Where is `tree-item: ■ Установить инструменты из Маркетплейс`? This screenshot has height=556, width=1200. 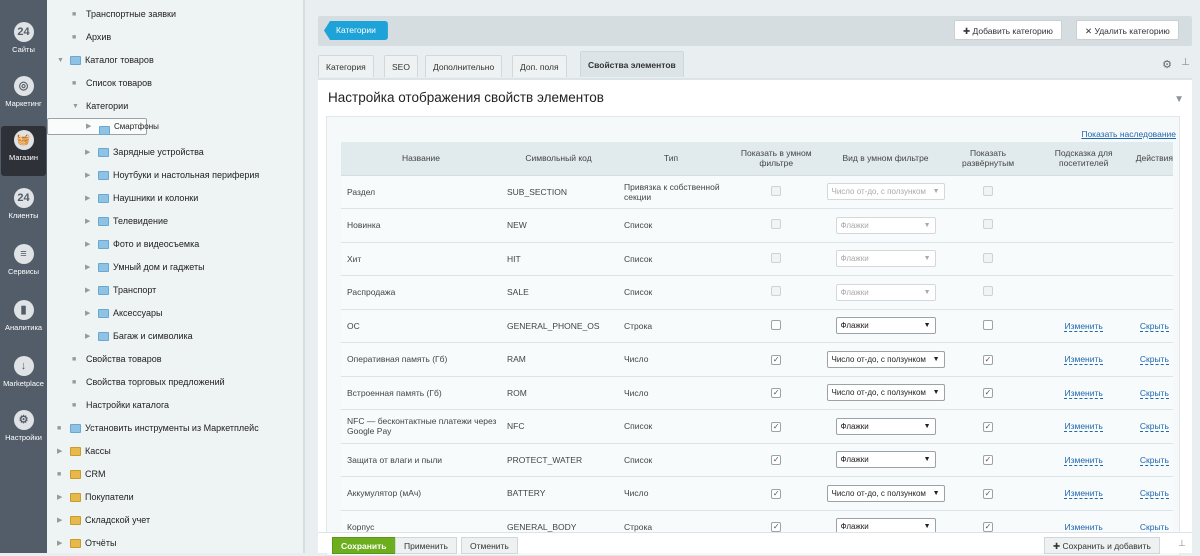 tree-item: ■ Установить инструменты из Маркетплейс is located at coordinates (175, 428).